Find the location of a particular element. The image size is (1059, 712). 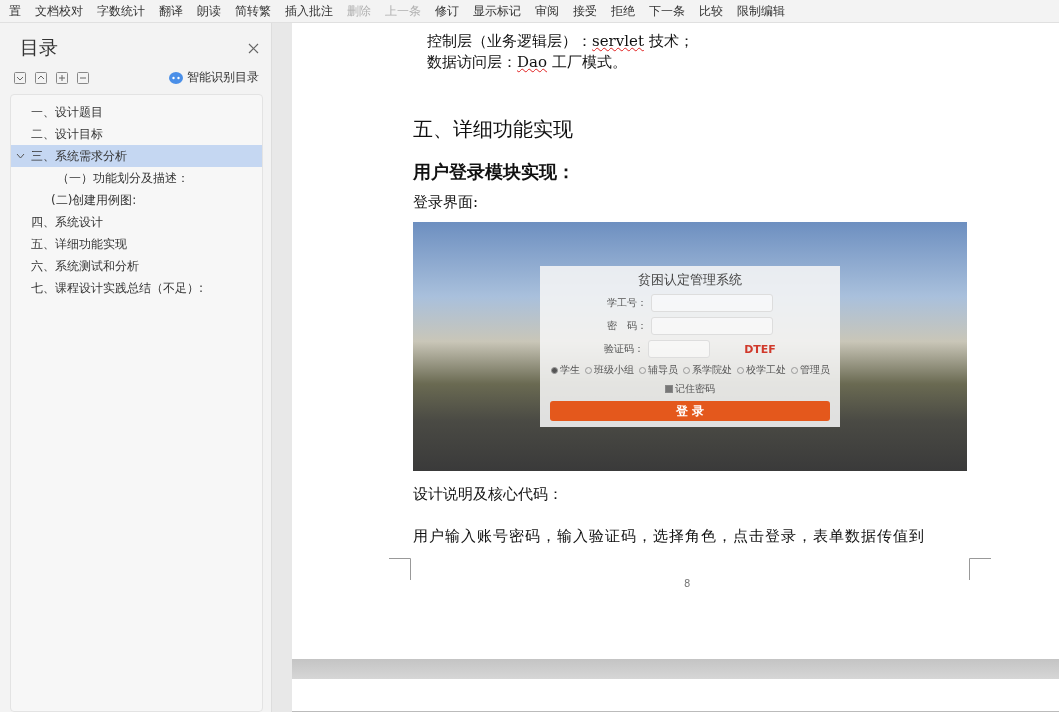

login-button: 登 录 is located at coordinates (690, 411).